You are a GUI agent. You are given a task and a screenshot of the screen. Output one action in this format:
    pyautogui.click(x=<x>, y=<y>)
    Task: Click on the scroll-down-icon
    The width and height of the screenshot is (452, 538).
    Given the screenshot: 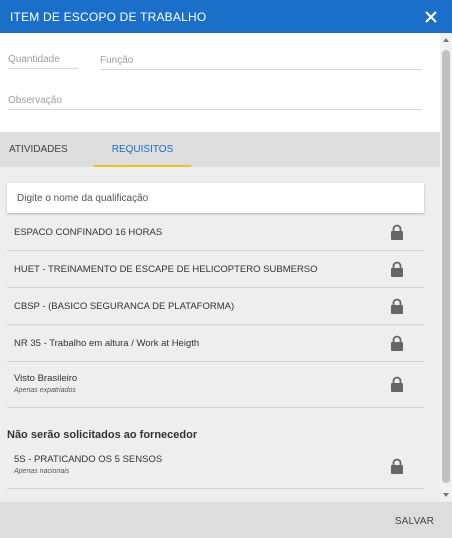 What is the action you would take?
    pyautogui.click(x=446, y=495)
    